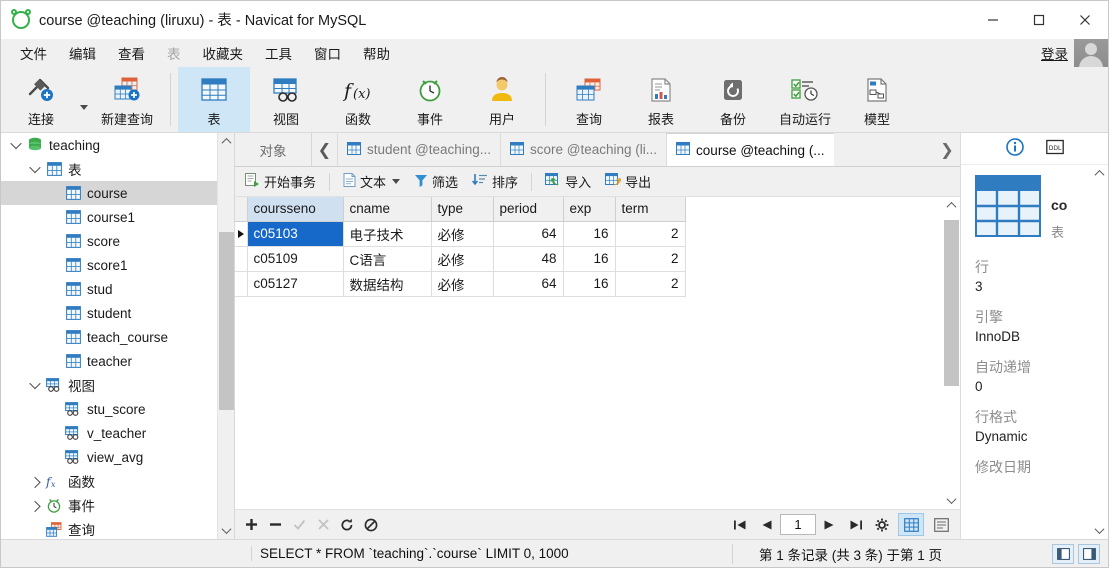 The image size is (1109, 568). I want to click on tree-node--: 查询, so click(117, 528).